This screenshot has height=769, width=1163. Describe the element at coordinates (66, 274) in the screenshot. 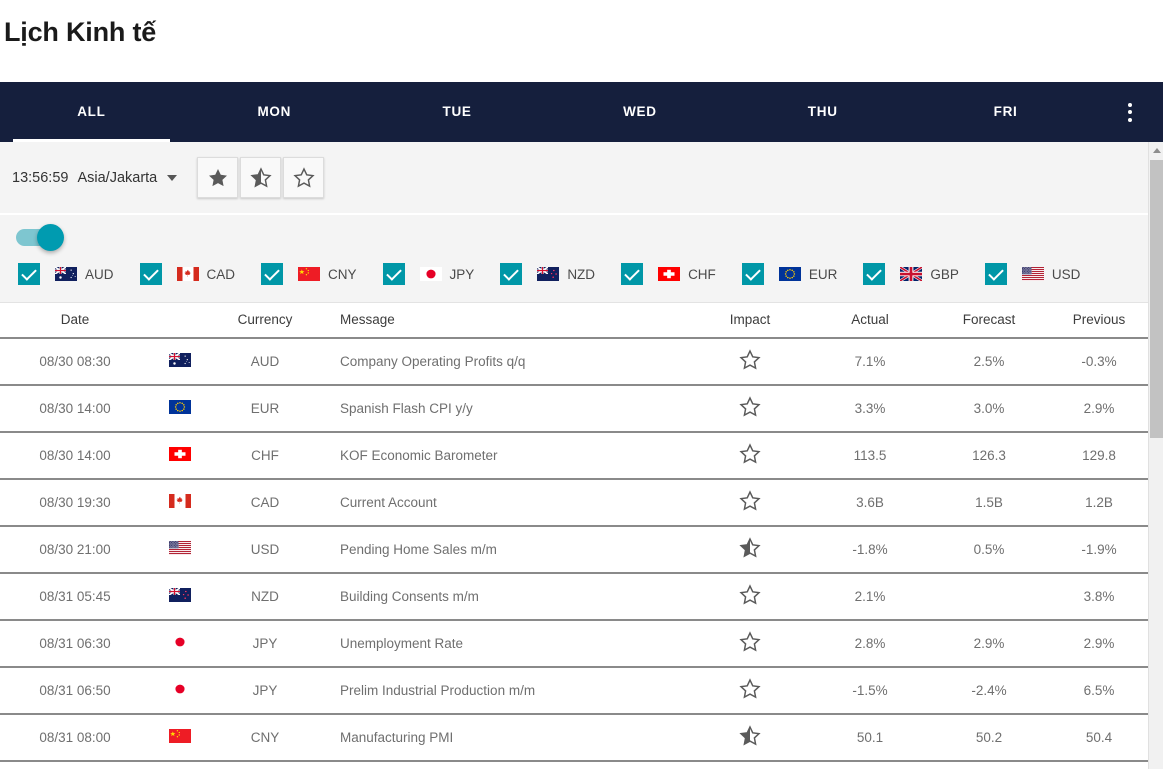

I see `currency-filter-aud: AUD` at that location.